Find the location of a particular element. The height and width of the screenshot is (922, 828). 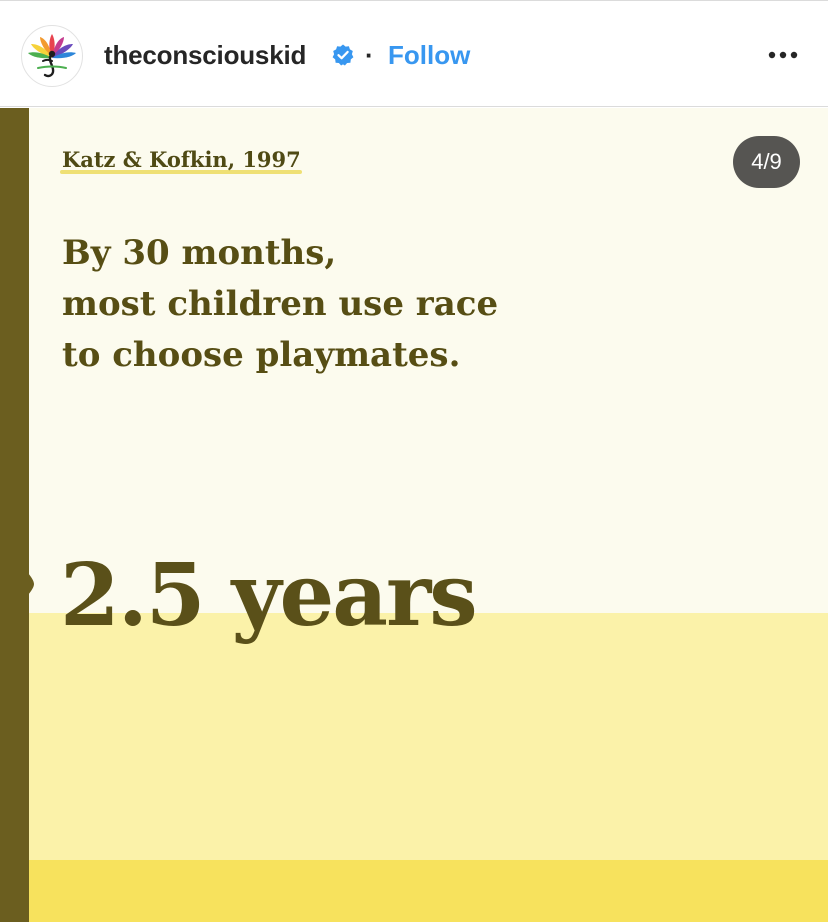

headline-line: most children use race is located at coordinates (280, 304).